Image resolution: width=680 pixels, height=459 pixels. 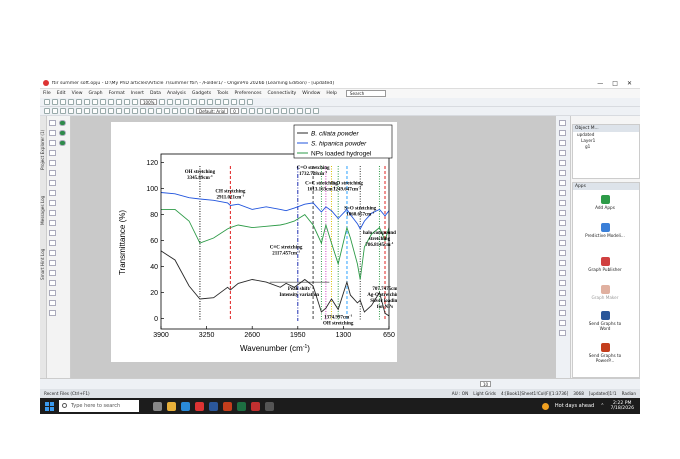 What do you see at coordinates (605, 321) in the screenshot?
I see `app-send-graphs-to-word: Send Graphs to Word` at bounding box center [605, 321].